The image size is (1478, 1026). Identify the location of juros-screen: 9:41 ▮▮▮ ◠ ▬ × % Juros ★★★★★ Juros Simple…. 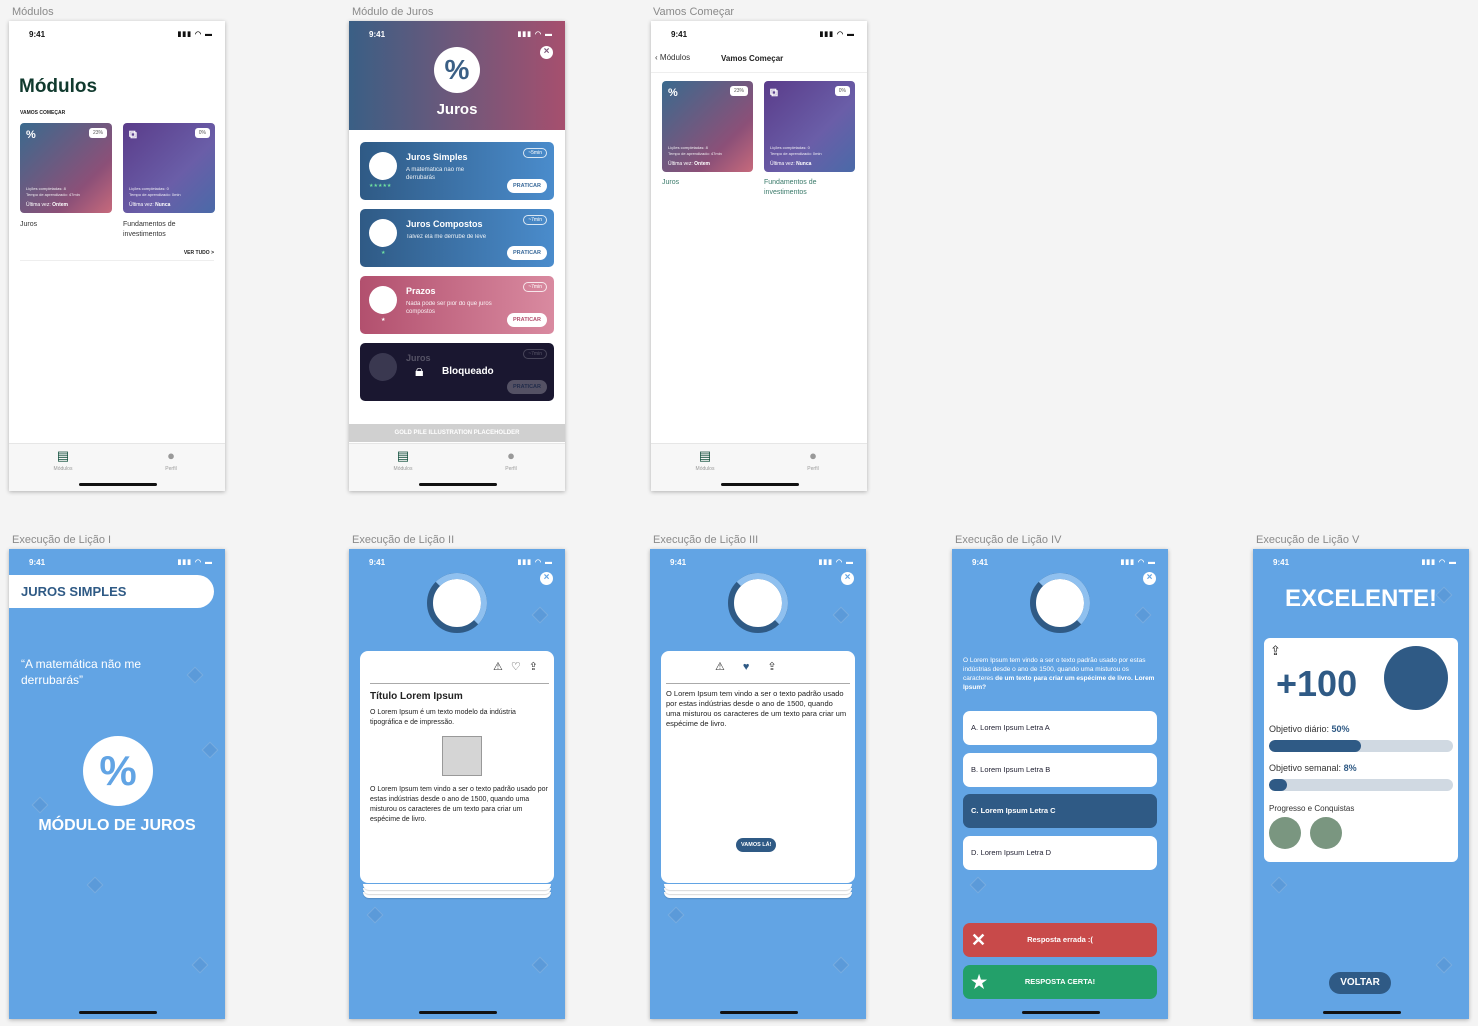
(457, 256).